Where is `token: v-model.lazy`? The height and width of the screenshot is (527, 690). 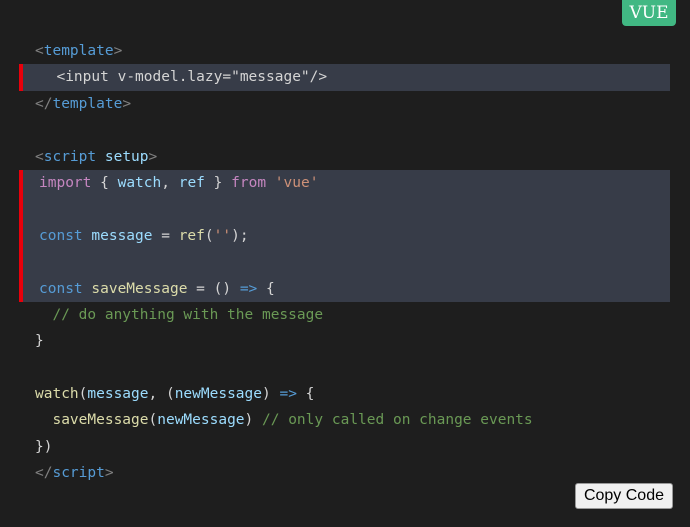
token: v-model.lazy is located at coordinates (170, 77).